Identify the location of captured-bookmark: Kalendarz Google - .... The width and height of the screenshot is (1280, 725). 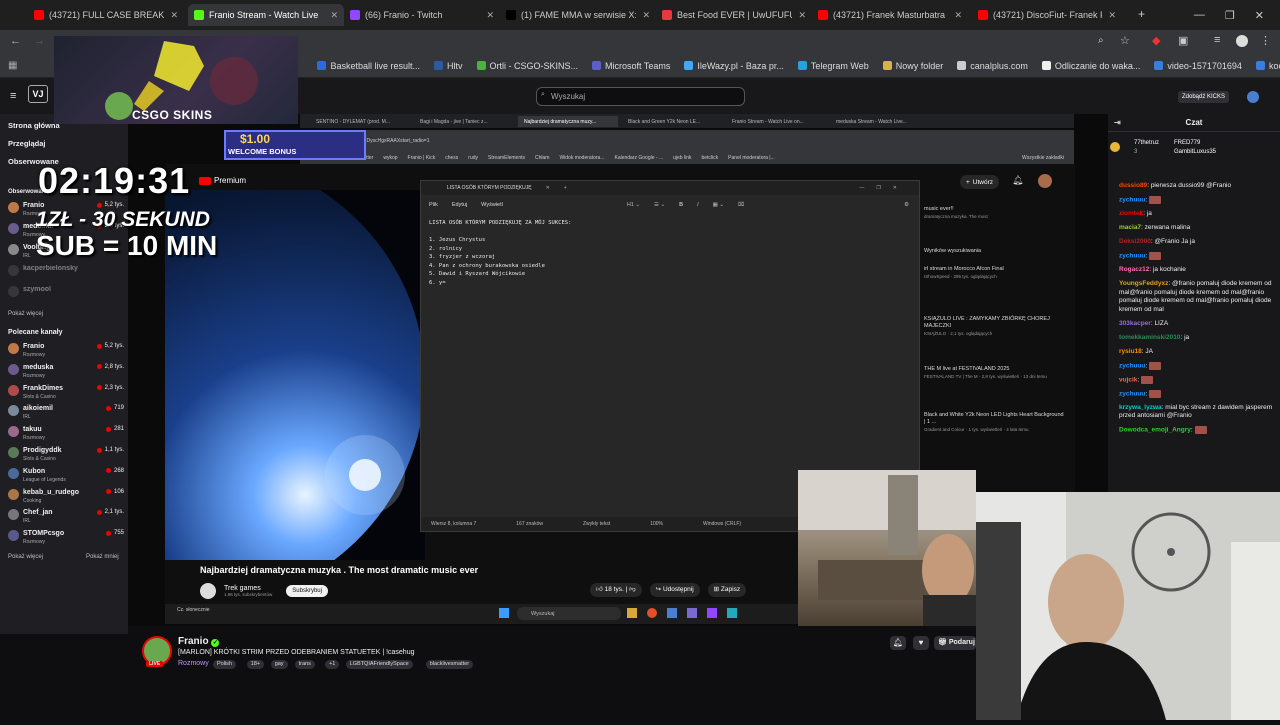
(638, 158).